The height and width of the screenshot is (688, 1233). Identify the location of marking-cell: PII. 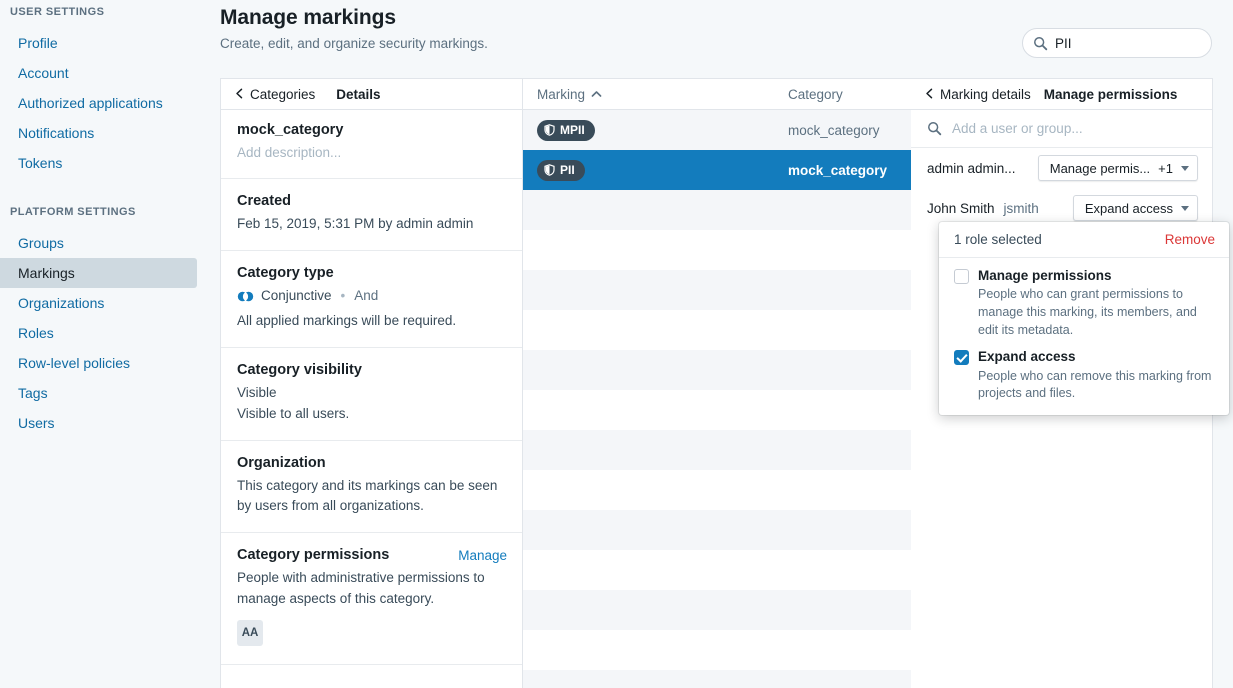
(655, 170).